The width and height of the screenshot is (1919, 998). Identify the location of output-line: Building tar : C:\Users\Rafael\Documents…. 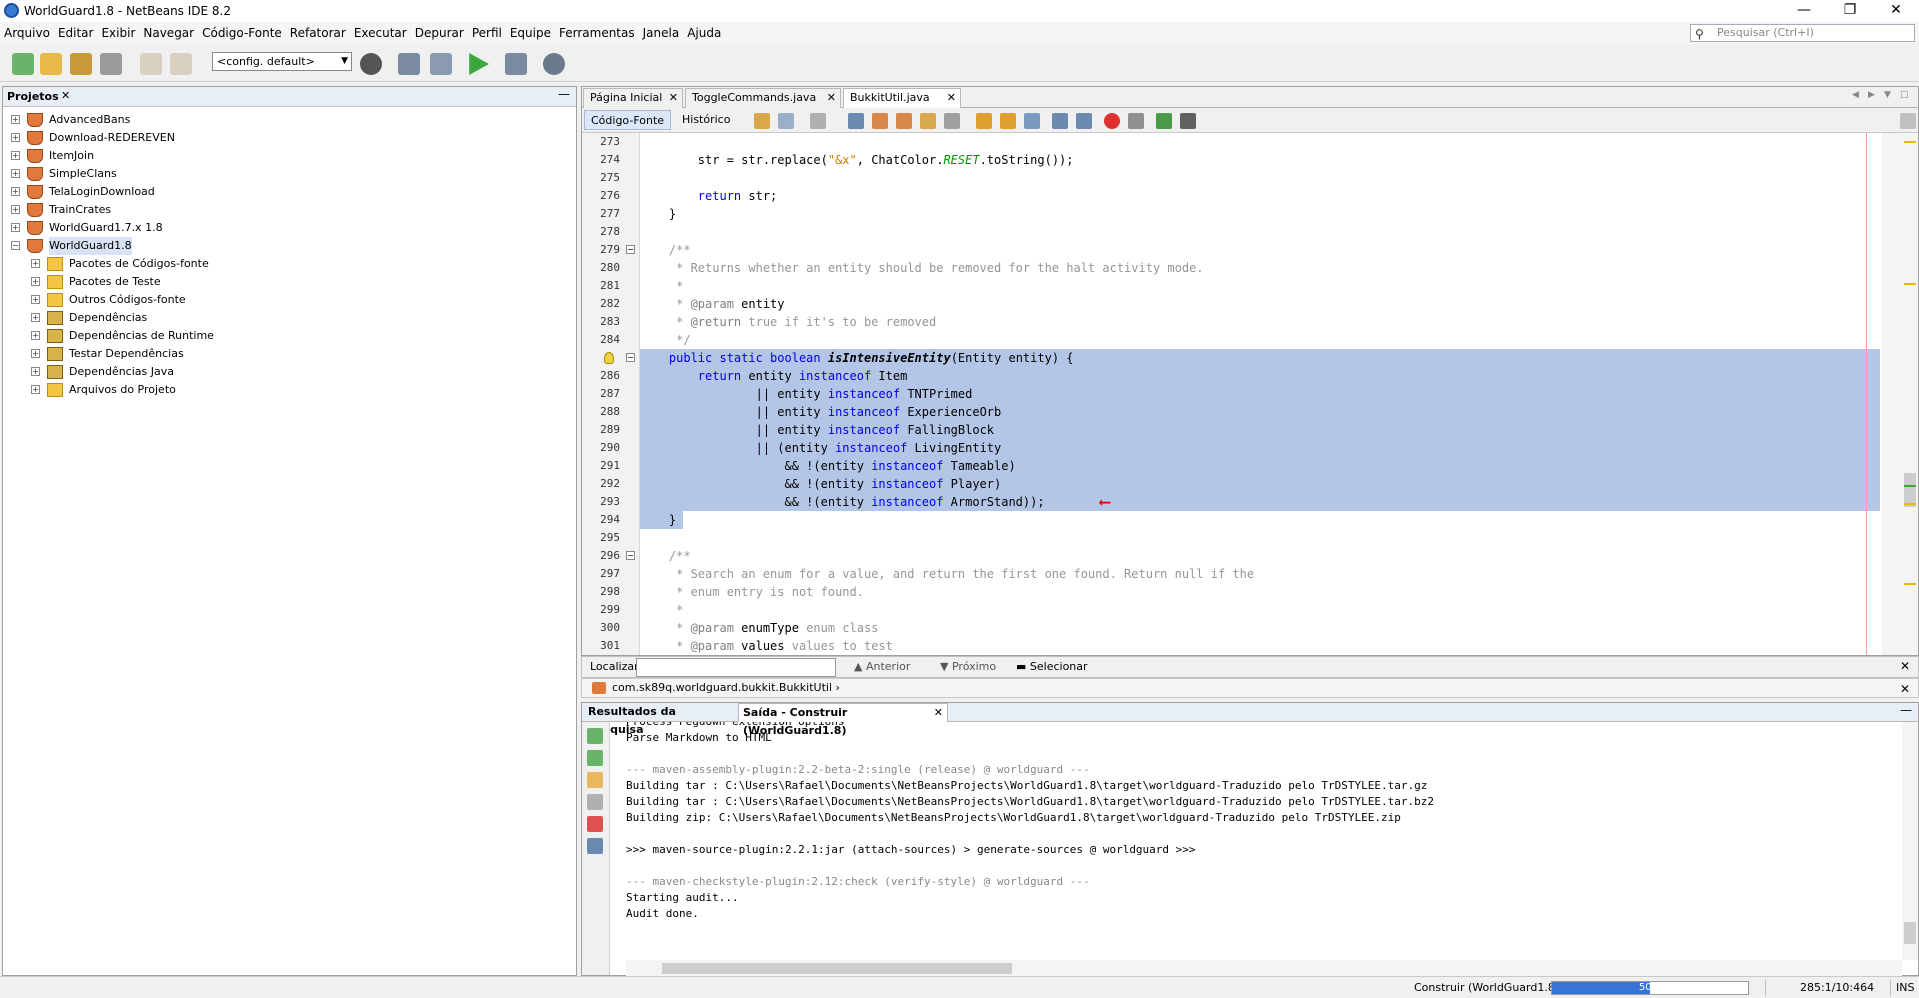
(1026, 786).